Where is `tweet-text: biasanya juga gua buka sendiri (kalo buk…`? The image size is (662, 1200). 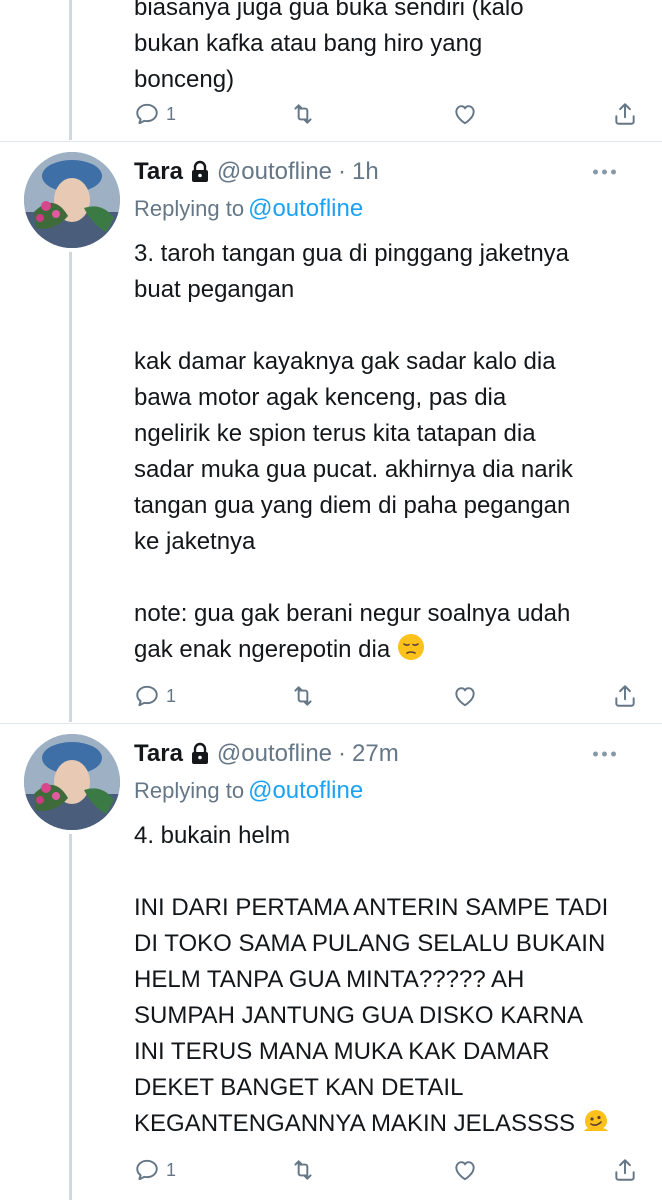 tweet-text: biasanya juga gua buka sendiri (kalo buk… is located at coordinates (329, 46).